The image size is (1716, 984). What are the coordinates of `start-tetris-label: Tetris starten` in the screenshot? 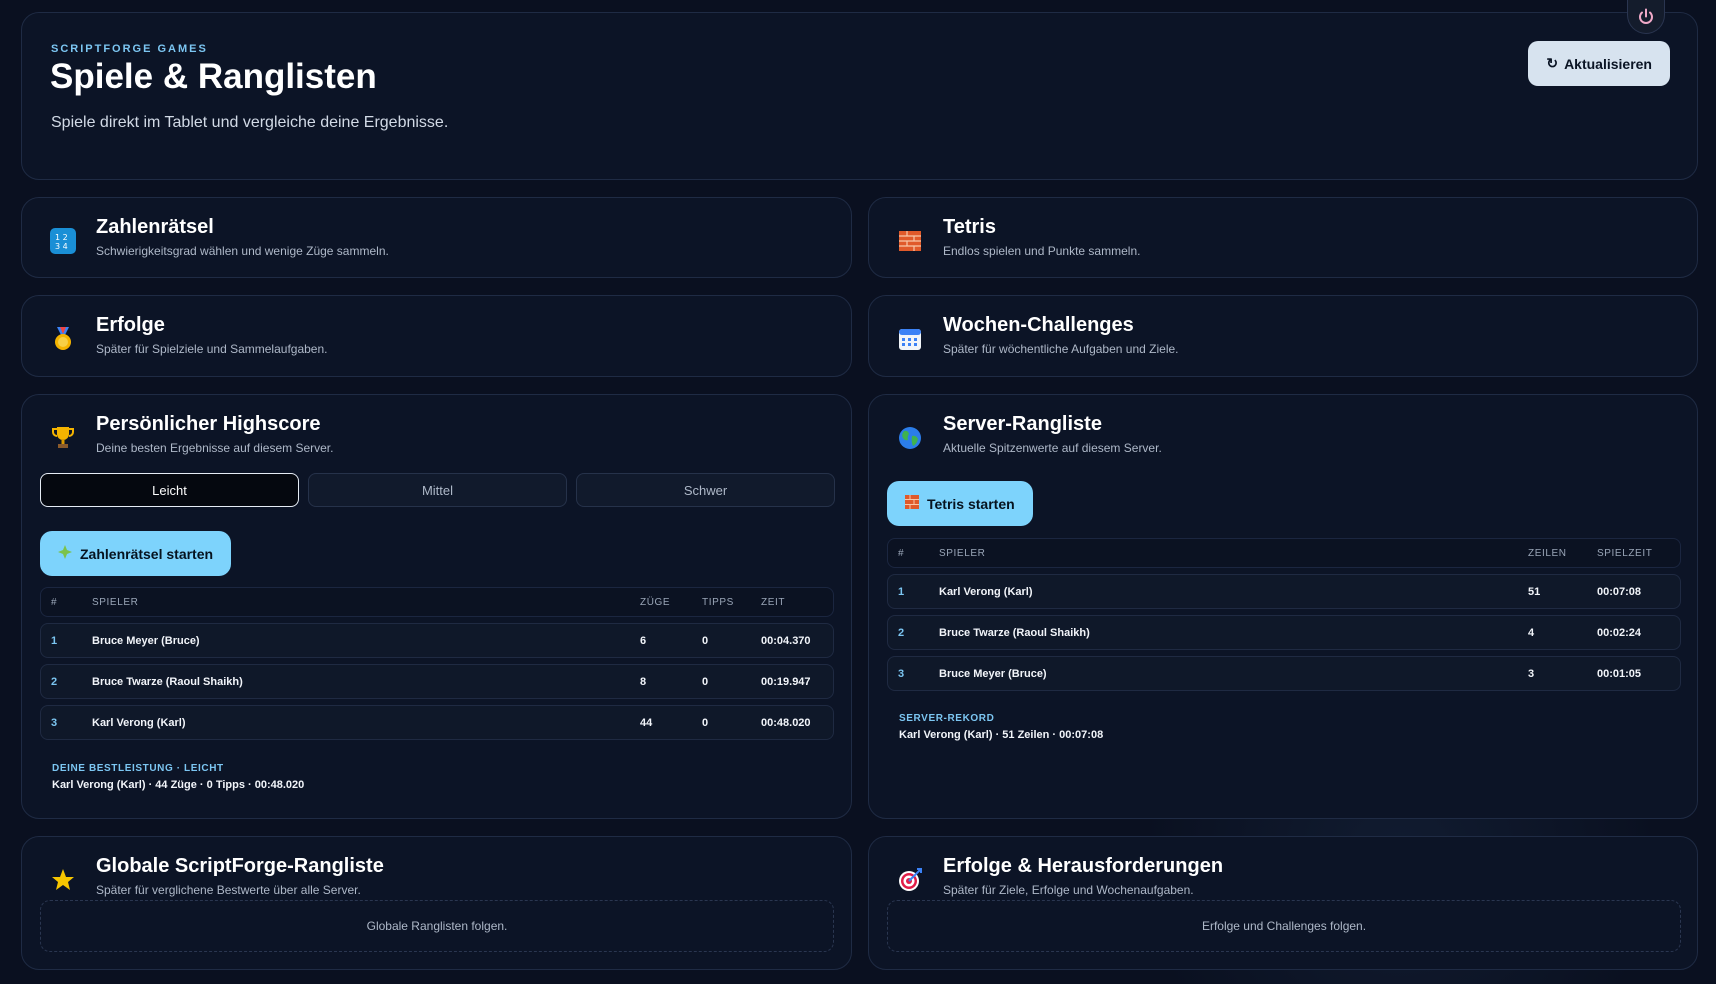 It's located at (971, 503).